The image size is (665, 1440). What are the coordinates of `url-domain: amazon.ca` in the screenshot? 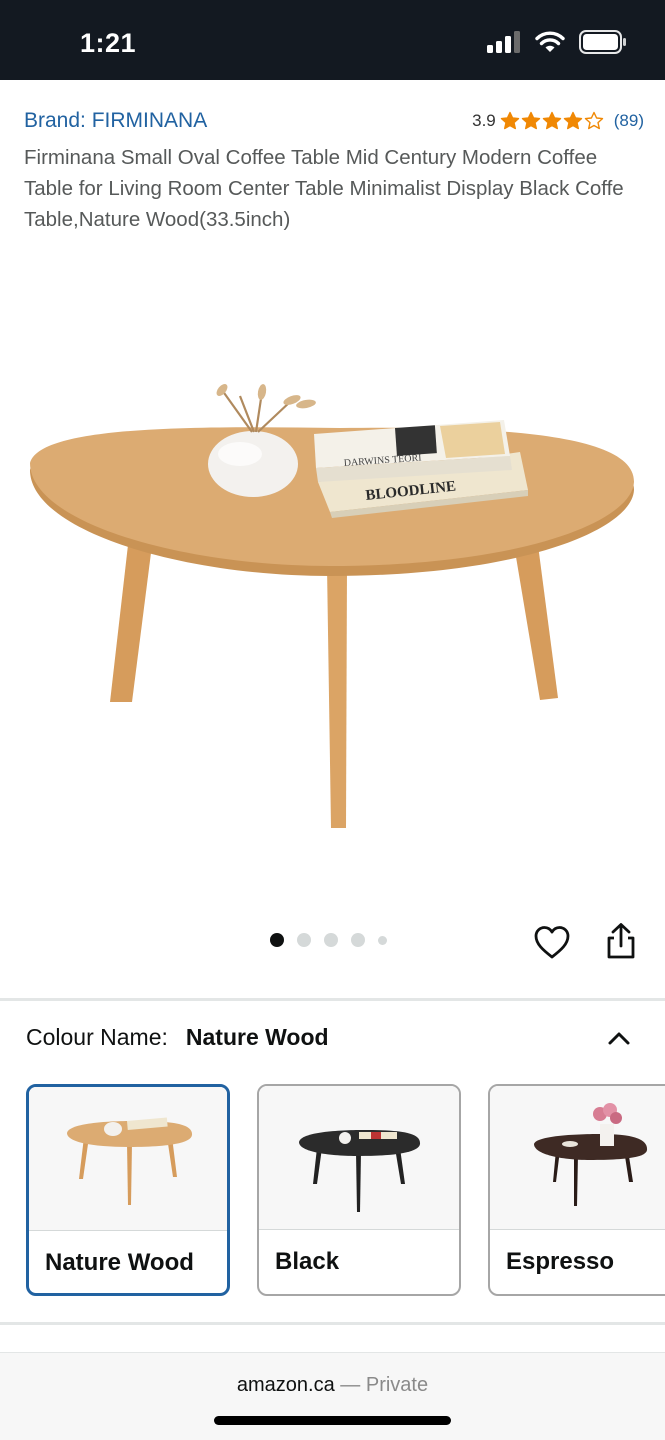 It's located at (285, 1385).